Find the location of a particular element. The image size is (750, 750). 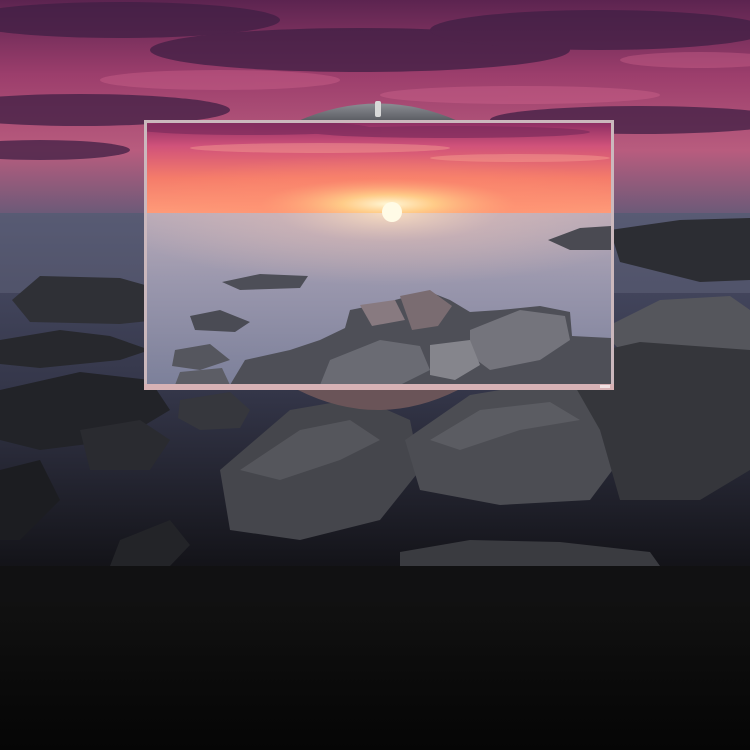

webcam-icon is located at coordinates (378, 109).